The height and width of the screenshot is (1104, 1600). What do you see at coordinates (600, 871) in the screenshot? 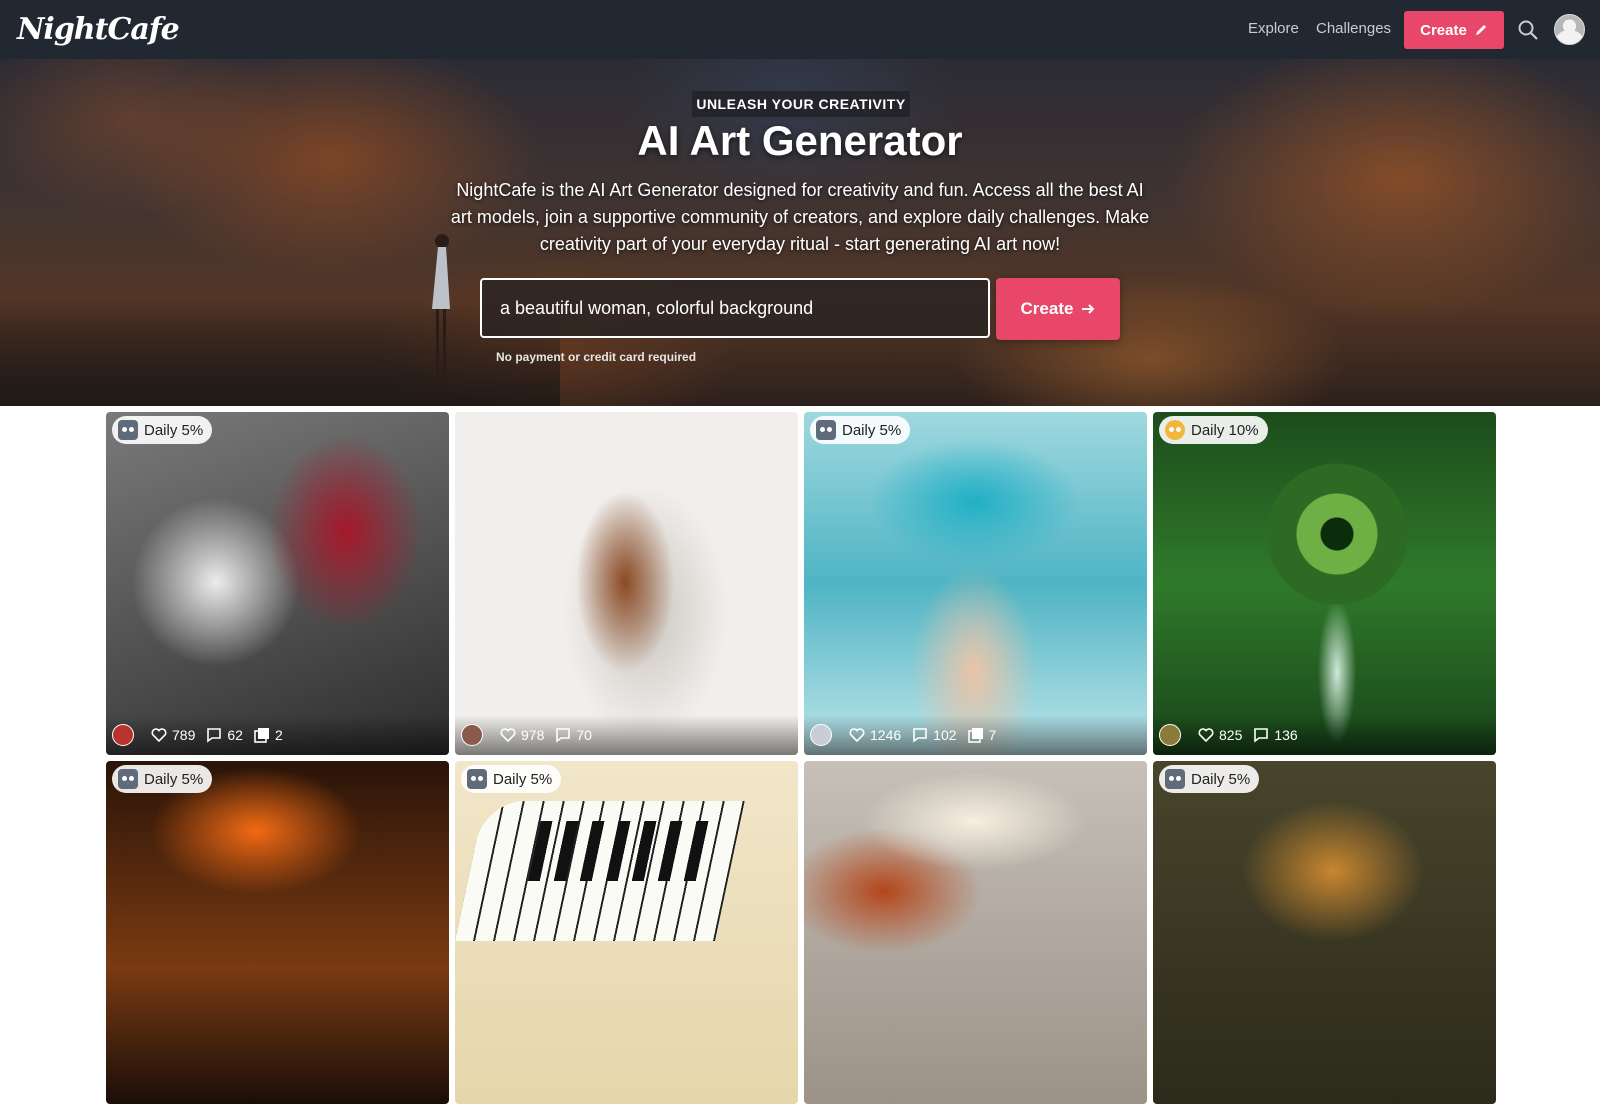
I see `piano-decoration` at bounding box center [600, 871].